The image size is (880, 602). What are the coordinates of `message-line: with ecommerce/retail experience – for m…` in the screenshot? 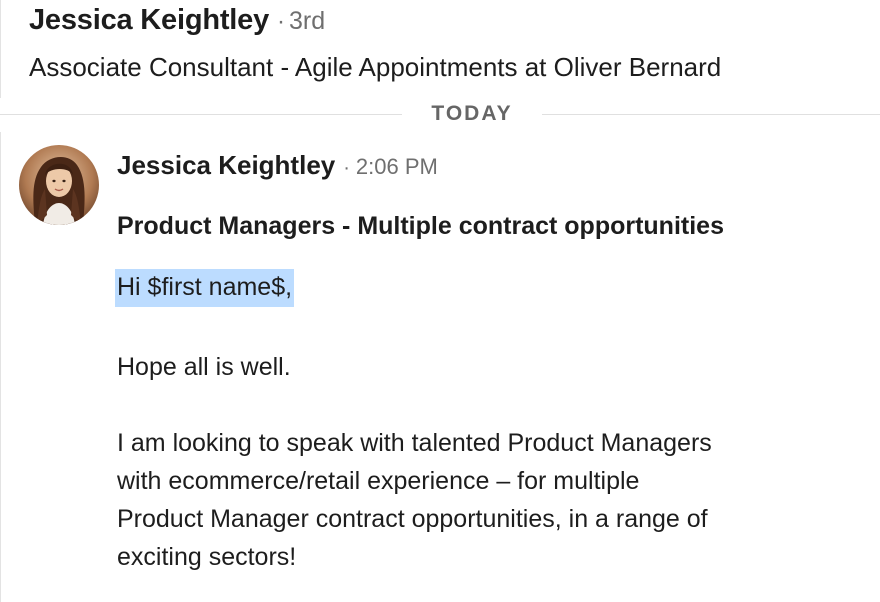 It's located at (378, 481).